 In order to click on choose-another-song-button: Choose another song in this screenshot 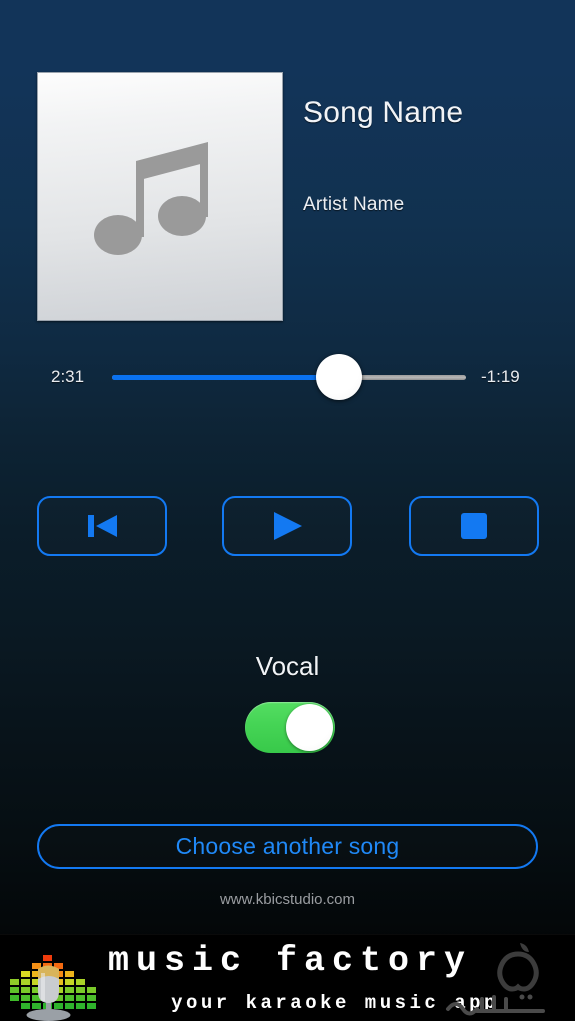, I will do `click(287, 846)`.